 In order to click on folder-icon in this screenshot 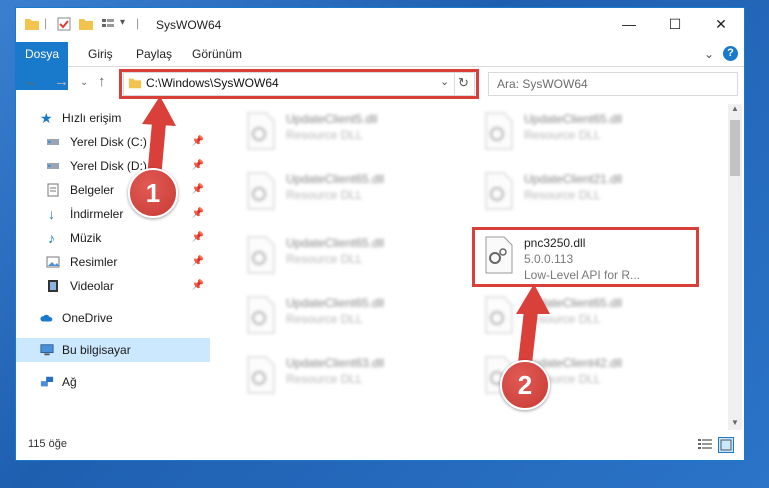, I will do `click(32, 24)`.